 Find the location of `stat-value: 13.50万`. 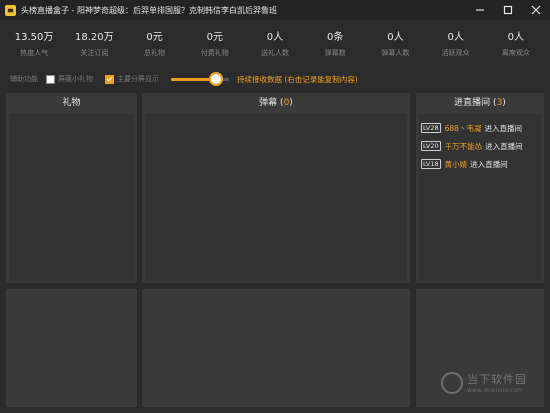

stat-value: 13.50万 is located at coordinates (34, 37).